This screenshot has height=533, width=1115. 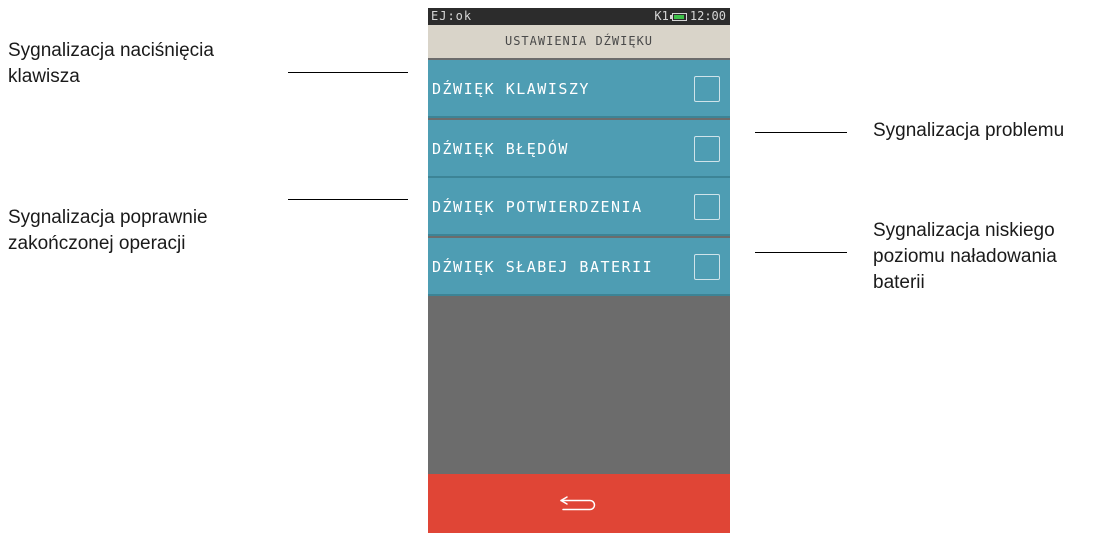 I want to click on annotation-error-sound: Sygnalizacja problemu, so click(x=969, y=130).